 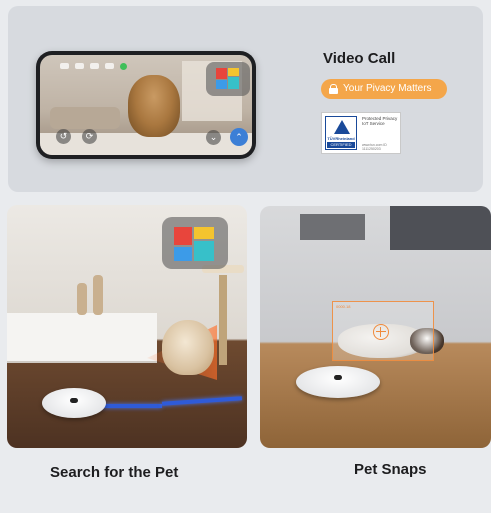 I want to click on privacy-badge-label: Your Pivacy Matters, so click(x=387, y=88).